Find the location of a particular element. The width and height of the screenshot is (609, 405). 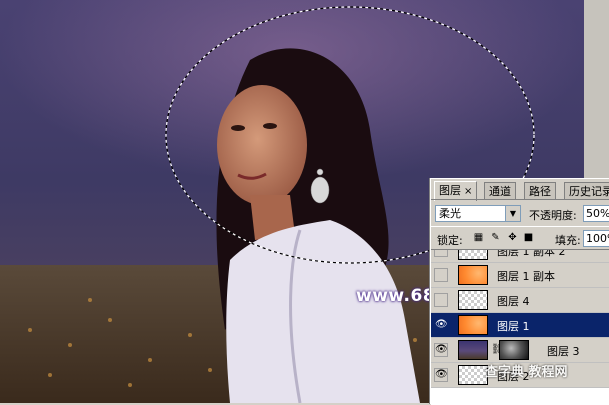

layer-mask-thumbnail is located at coordinates (514, 350).